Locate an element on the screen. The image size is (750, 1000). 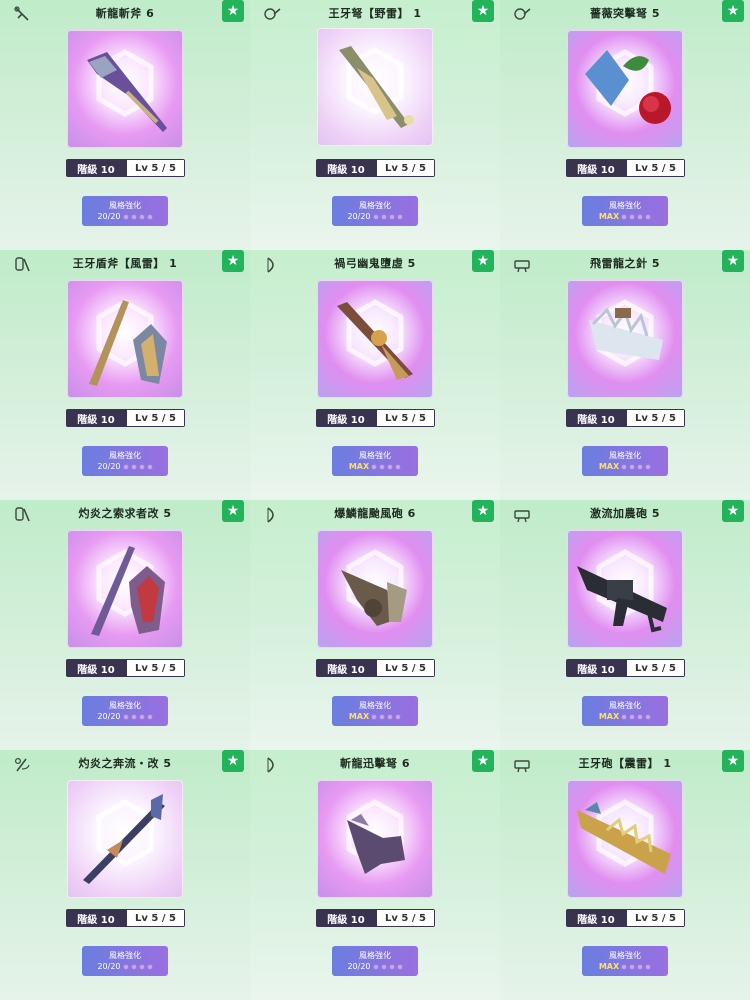
weapon-name: 激流加農砲 5 is located at coordinates (625, 513).